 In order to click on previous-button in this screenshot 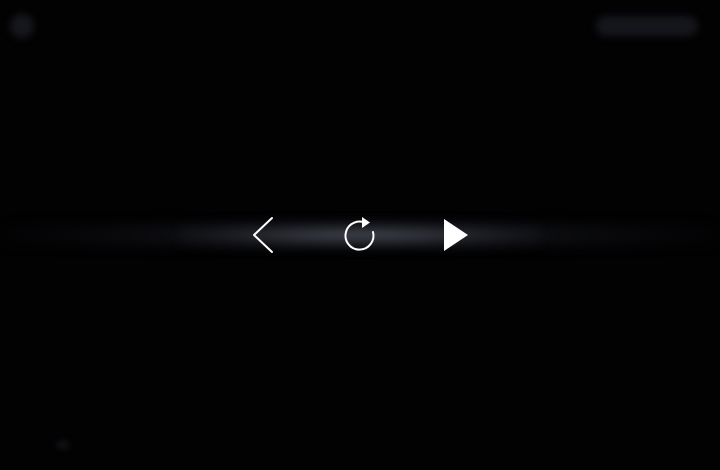, I will do `click(263, 235)`.